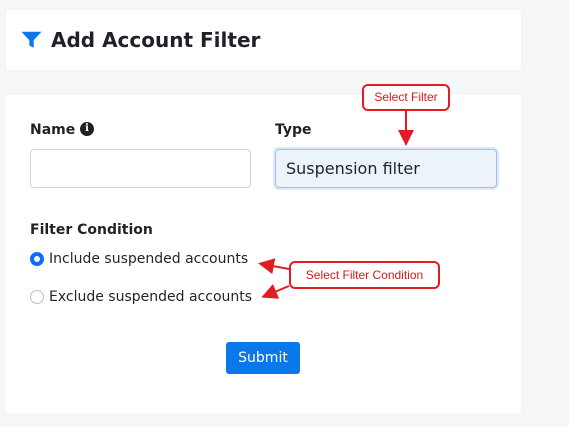 Image resolution: width=569 pixels, height=427 pixels. Describe the element at coordinates (151, 297) in the screenshot. I see `exclude-suspended-label: Exclude suspended accounts` at that location.